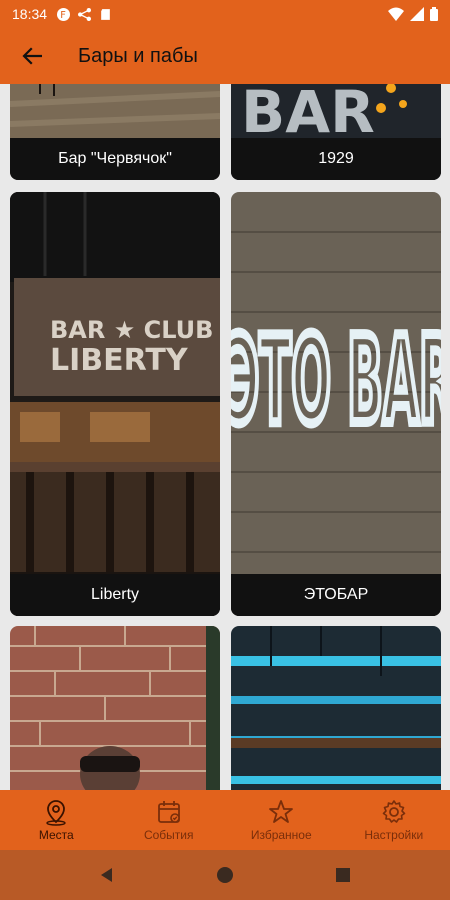 This screenshot has height=900, width=450. I want to click on nav-places: Места, so click(56, 820).